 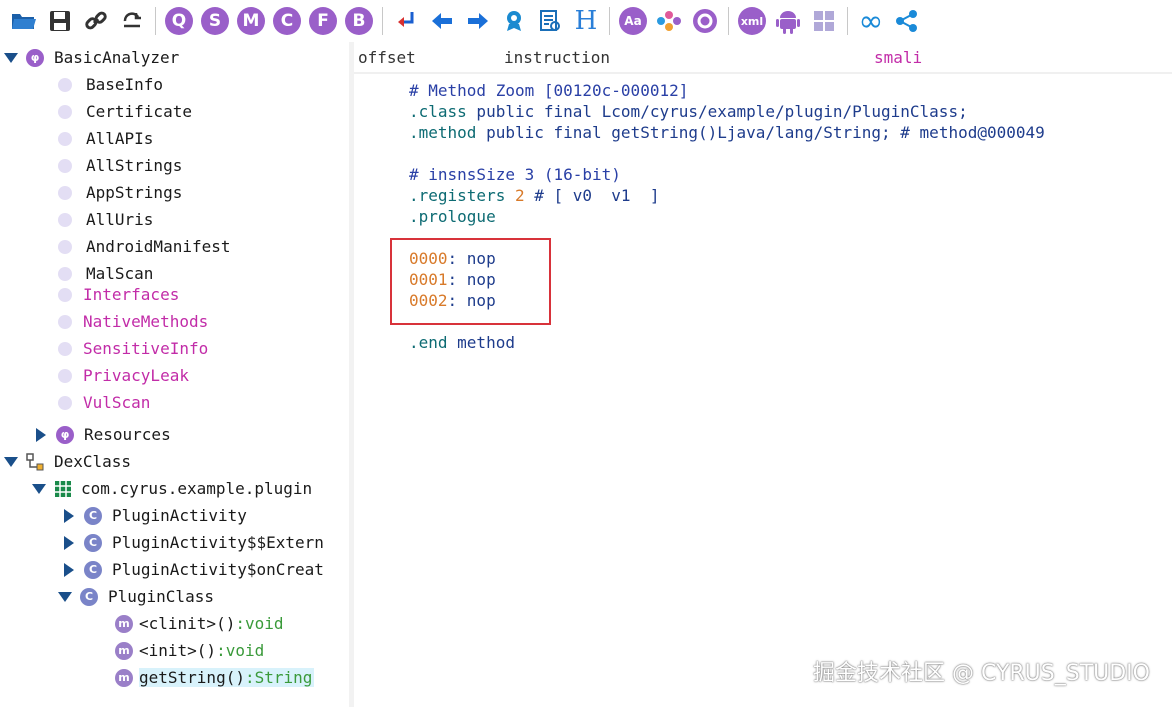 What do you see at coordinates (705, 21) in the screenshot?
I see `settings-icon` at bounding box center [705, 21].